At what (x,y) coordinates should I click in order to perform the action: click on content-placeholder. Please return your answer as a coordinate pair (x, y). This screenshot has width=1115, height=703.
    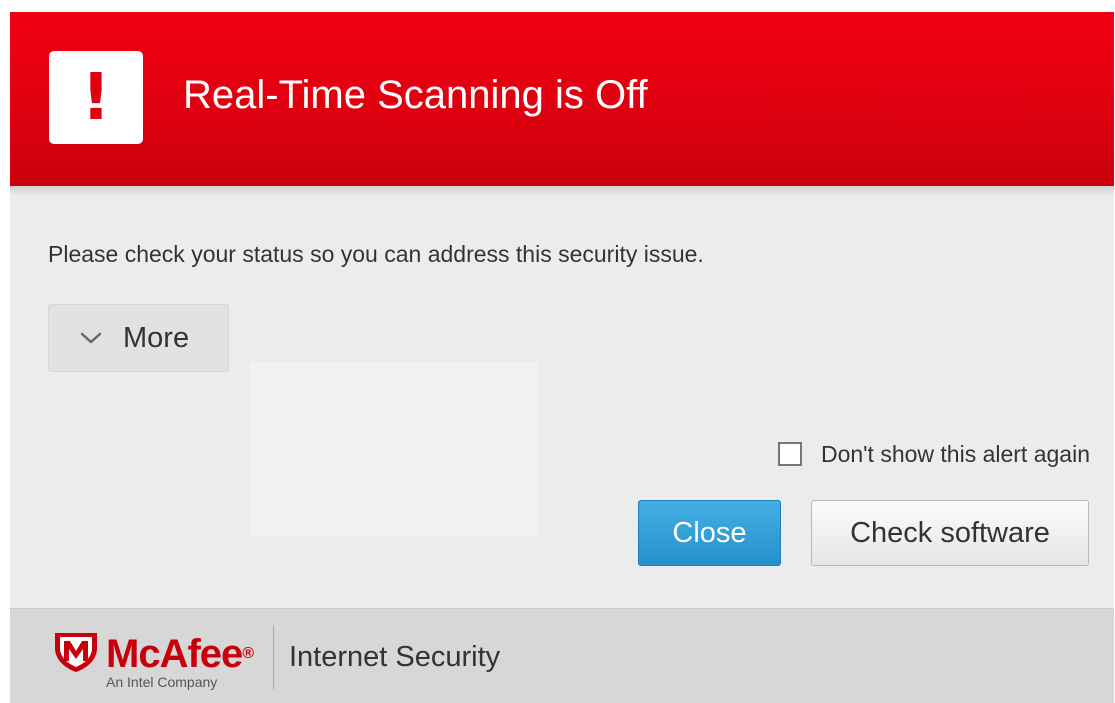
    Looking at the image, I should click on (394, 449).